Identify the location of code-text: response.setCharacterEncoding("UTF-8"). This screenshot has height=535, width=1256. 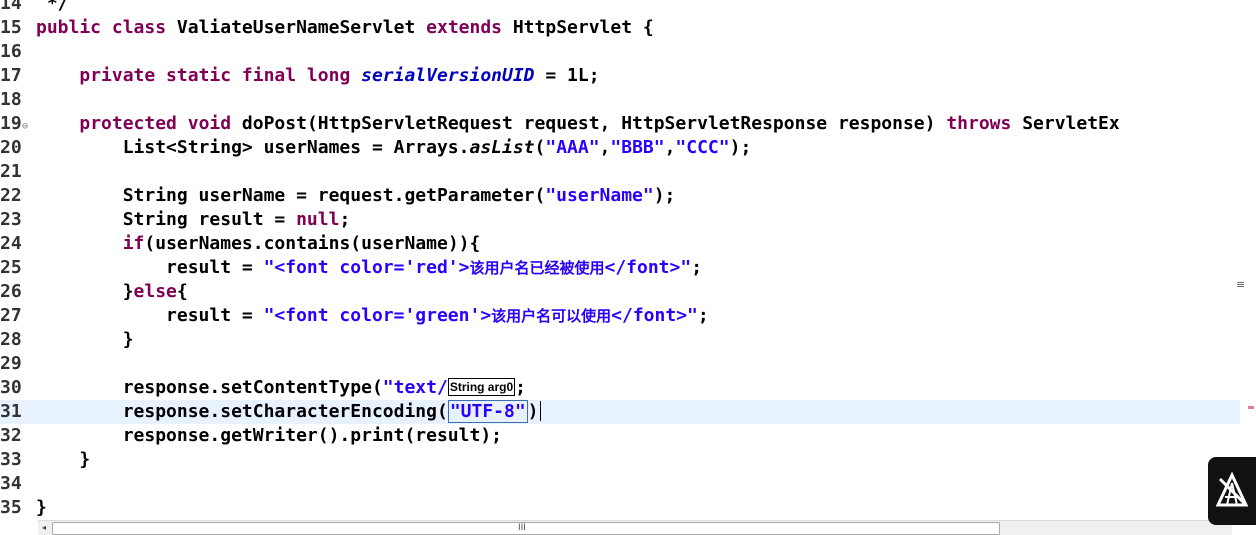
(288, 411).